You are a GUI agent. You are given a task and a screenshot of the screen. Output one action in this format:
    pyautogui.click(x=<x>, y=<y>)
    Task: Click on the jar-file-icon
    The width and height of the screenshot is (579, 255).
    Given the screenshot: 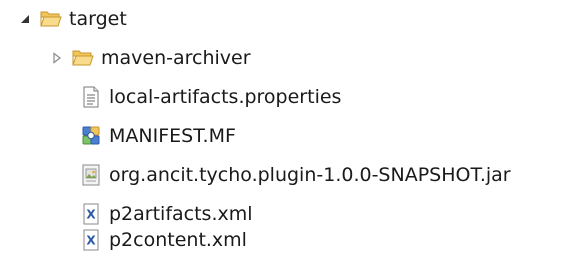 What is the action you would take?
    pyautogui.click(x=91, y=175)
    